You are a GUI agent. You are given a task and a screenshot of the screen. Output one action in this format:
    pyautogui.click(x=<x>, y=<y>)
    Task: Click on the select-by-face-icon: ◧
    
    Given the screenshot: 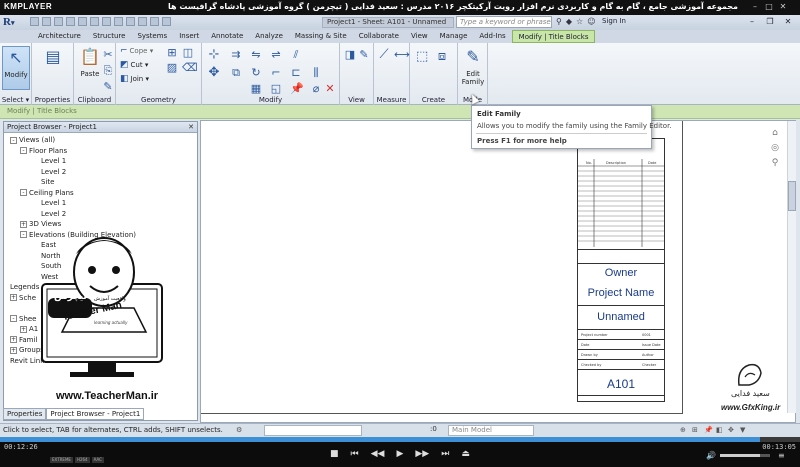 What is the action you would take?
    pyautogui.click(x=719, y=430)
    